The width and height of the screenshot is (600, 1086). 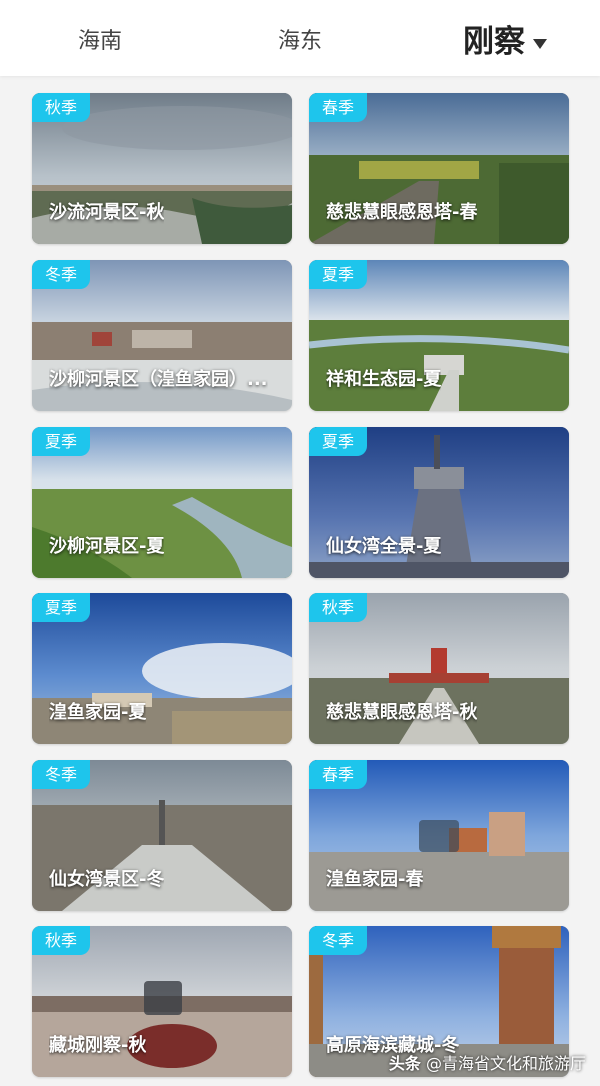 What do you see at coordinates (162, 502) in the screenshot?
I see `panorama-card: 夏季 沙柳河景区-夏` at bounding box center [162, 502].